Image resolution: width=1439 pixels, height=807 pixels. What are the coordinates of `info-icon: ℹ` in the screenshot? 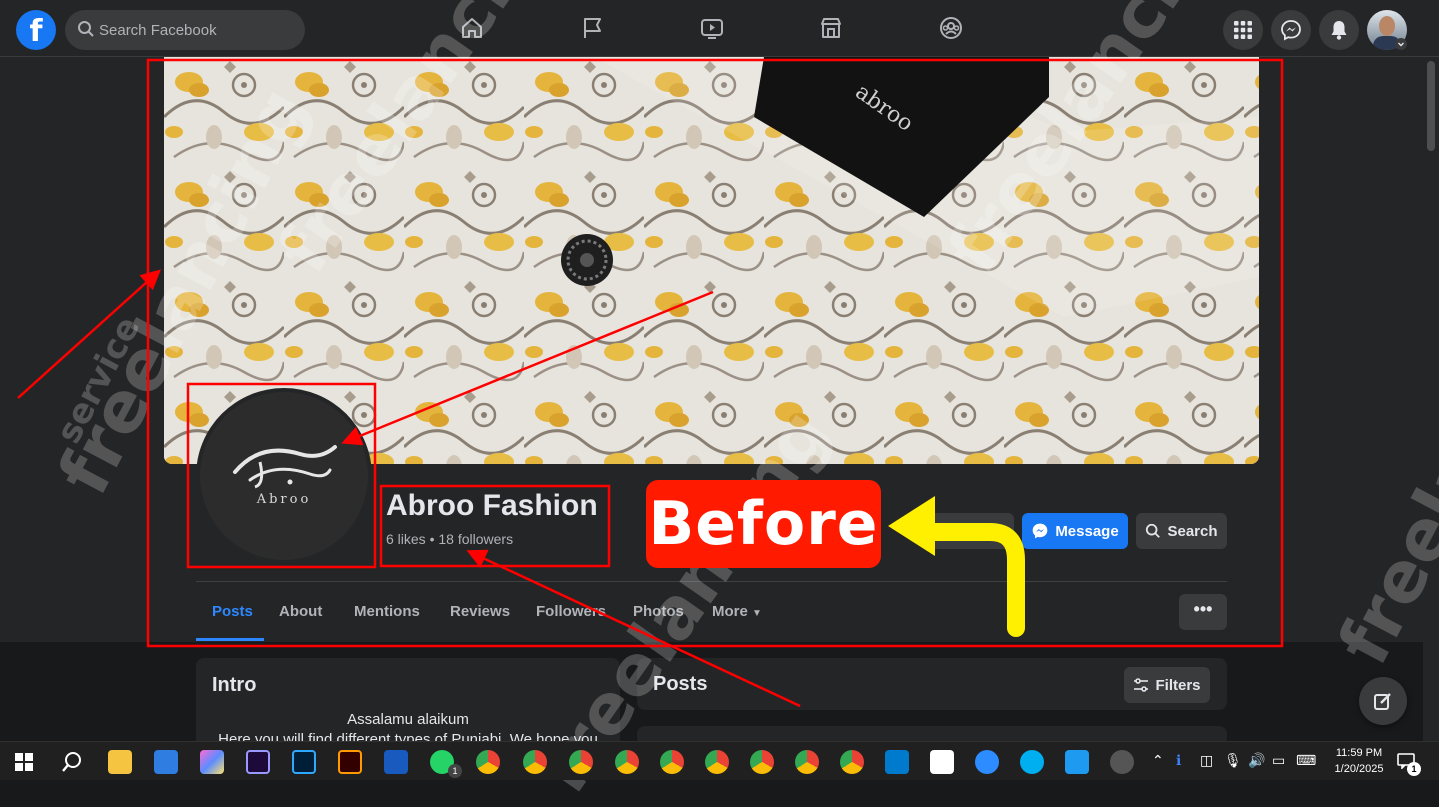 It's located at (1178, 760).